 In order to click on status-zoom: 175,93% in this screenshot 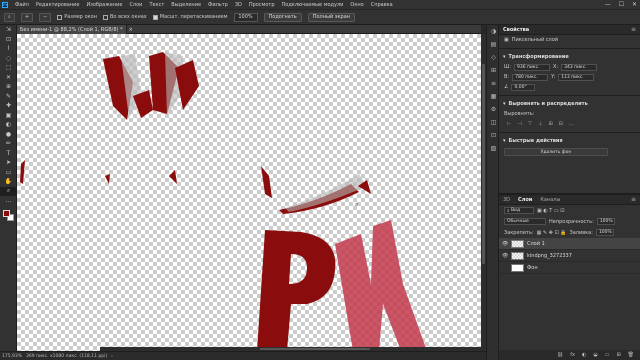, I will do `click(12, 356)`.